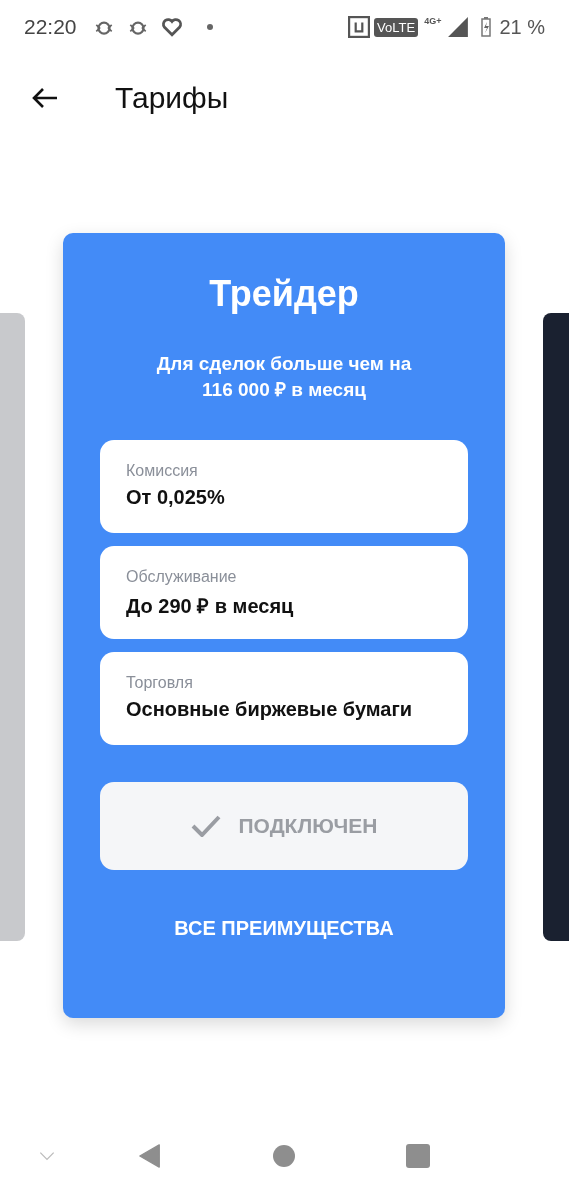 The width and height of the screenshot is (569, 1200). Describe the element at coordinates (284, 294) in the screenshot. I see `tariff-title: Трейдер` at that location.